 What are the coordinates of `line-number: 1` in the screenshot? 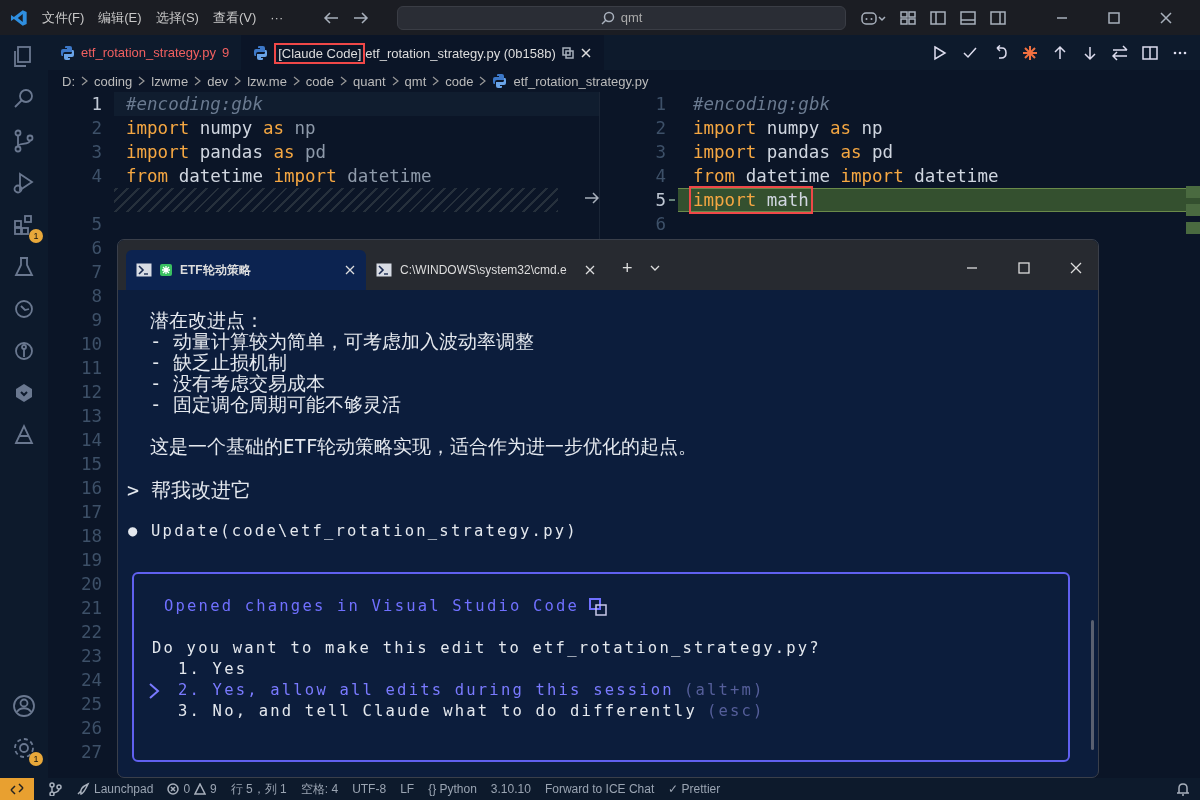 It's located at (96, 104).